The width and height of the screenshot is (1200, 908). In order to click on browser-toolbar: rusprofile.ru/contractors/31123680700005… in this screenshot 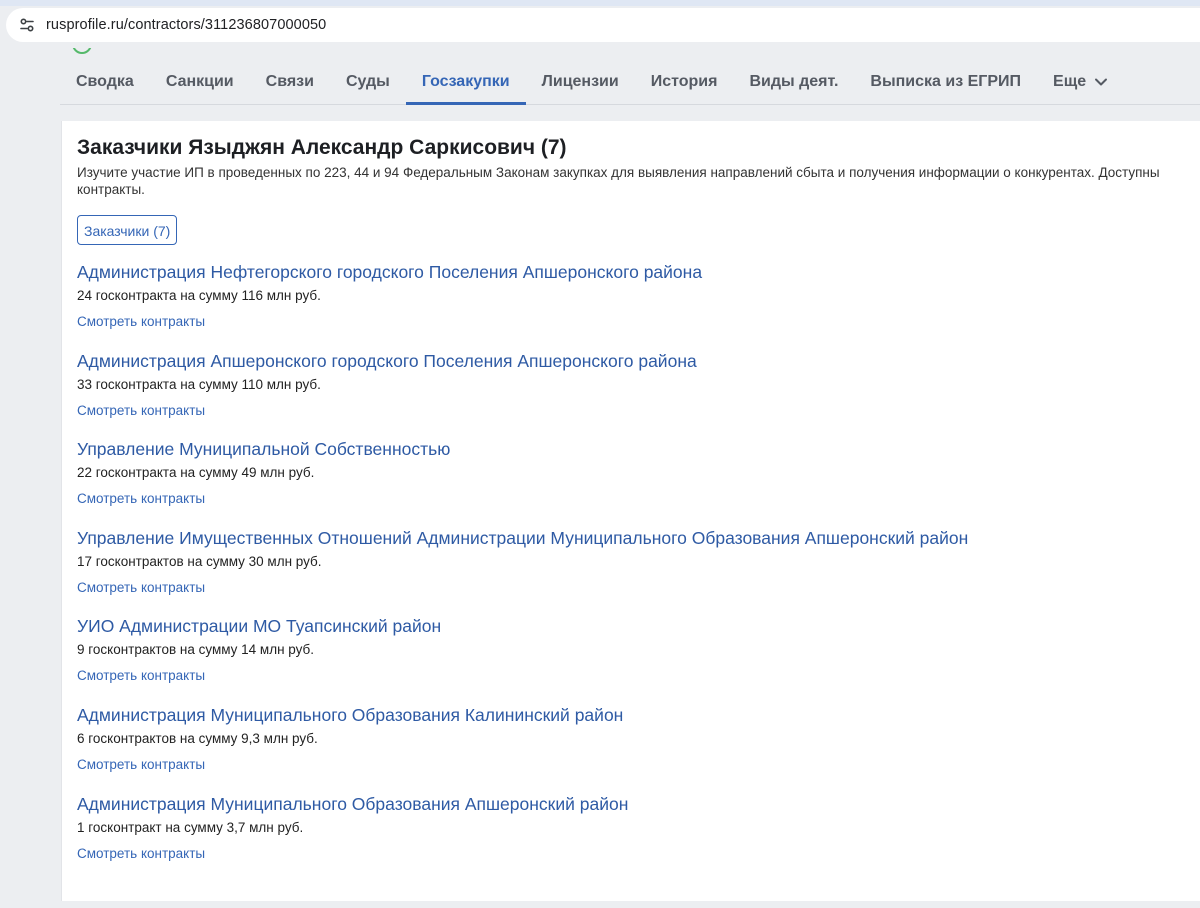, I will do `click(600, 24)`.